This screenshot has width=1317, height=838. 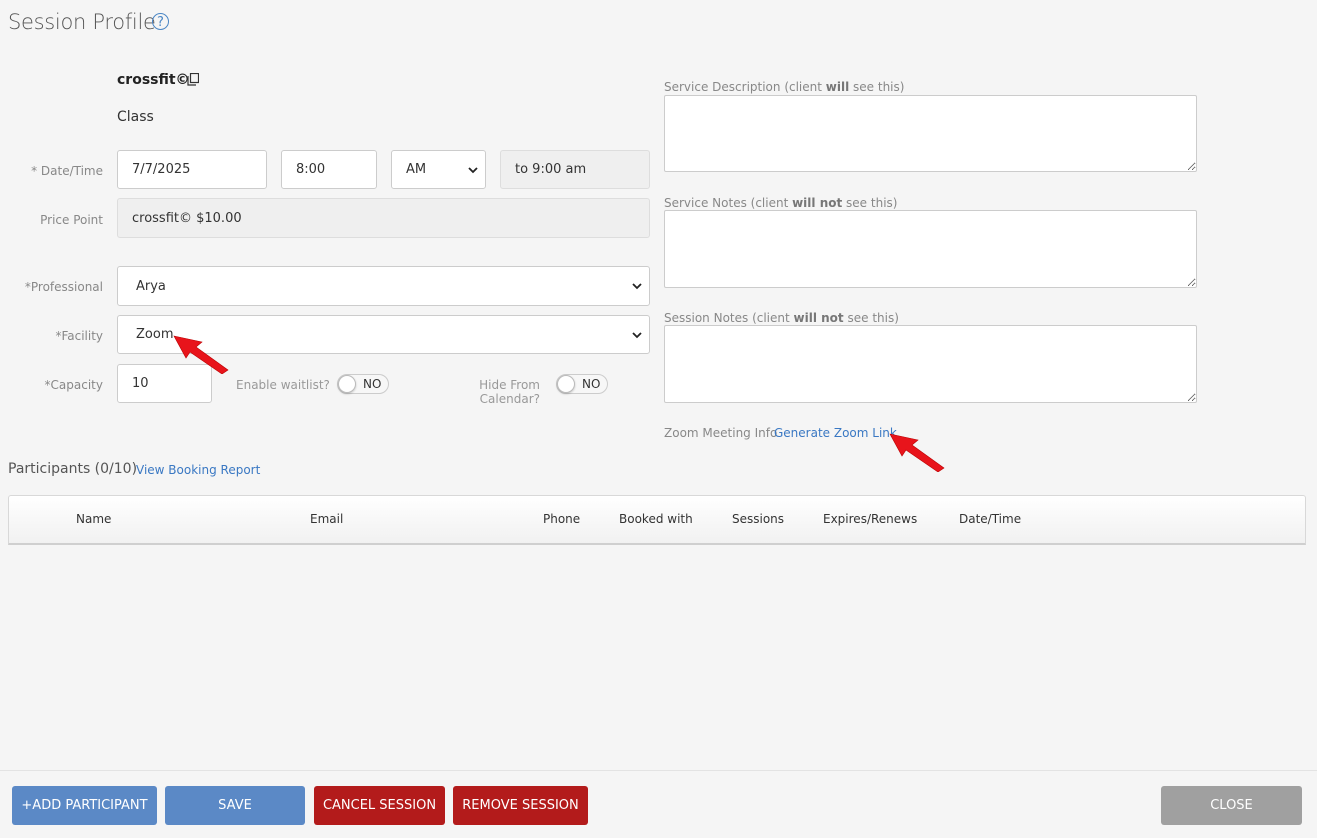 What do you see at coordinates (930, 133) in the screenshot?
I see `service-description-textarea` at bounding box center [930, 133].